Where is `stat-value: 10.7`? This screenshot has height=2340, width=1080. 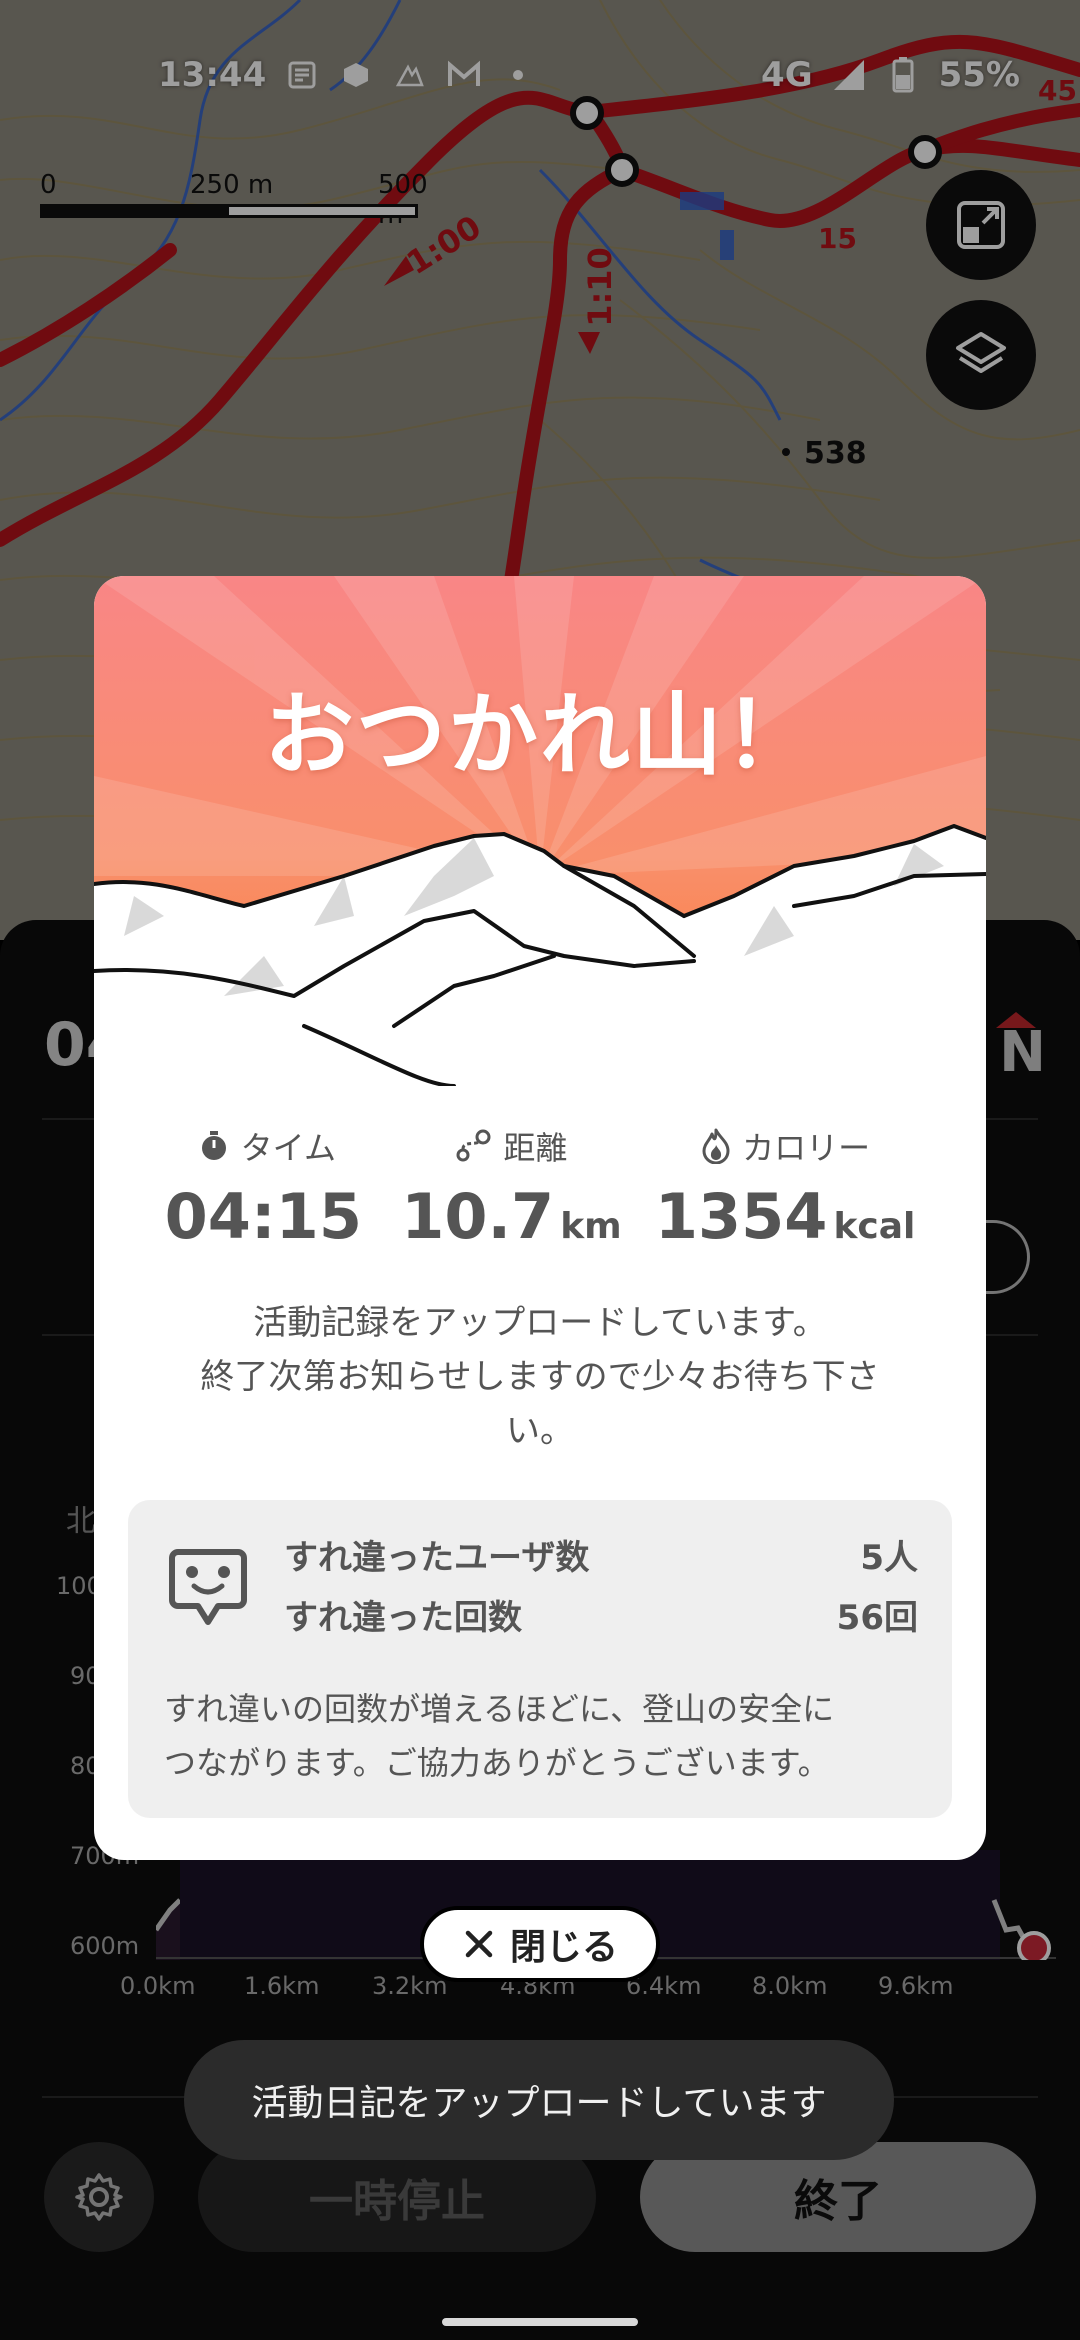
stat-value: 10.7 is located at coordinates (478, 1216).